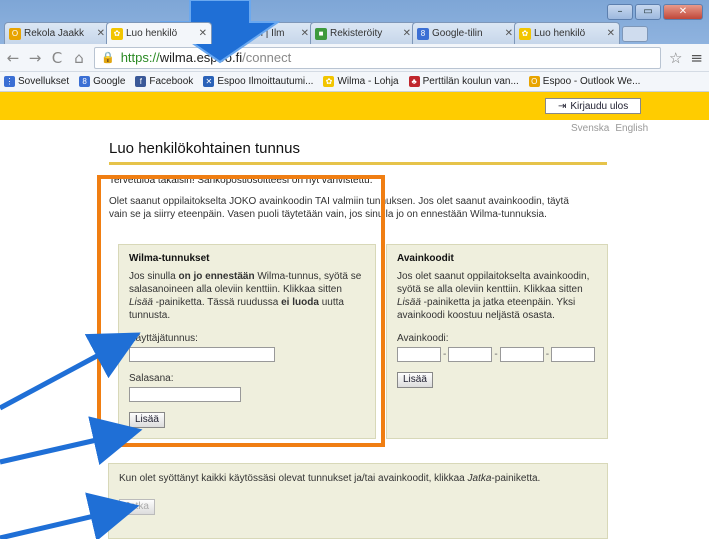  What do you see at coordinates (620, 12) in the screenshot?
I see `minimize-button: –` at bounding box center [620, 12].